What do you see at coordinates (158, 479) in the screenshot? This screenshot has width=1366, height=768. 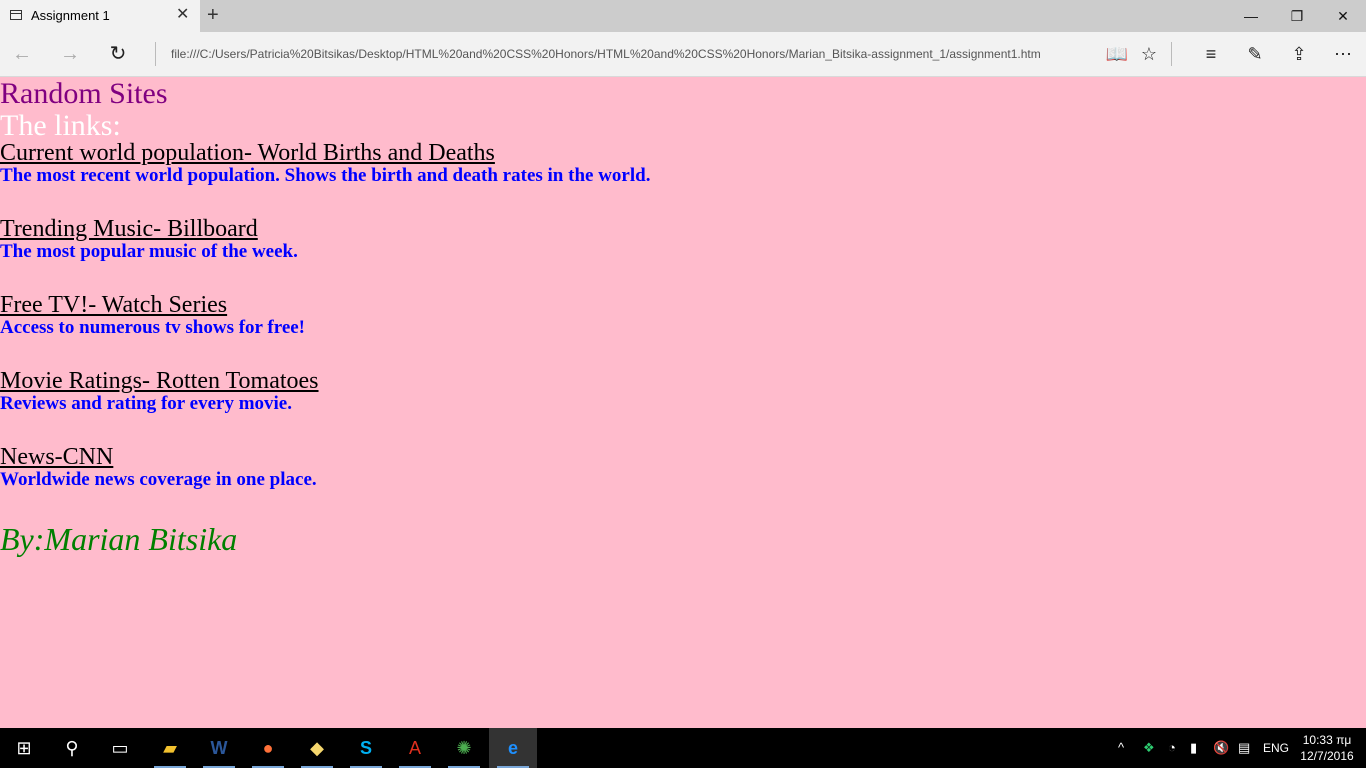 I see `link-description: Worldwide news coverage in one place.` at bounding box center [158, 479].